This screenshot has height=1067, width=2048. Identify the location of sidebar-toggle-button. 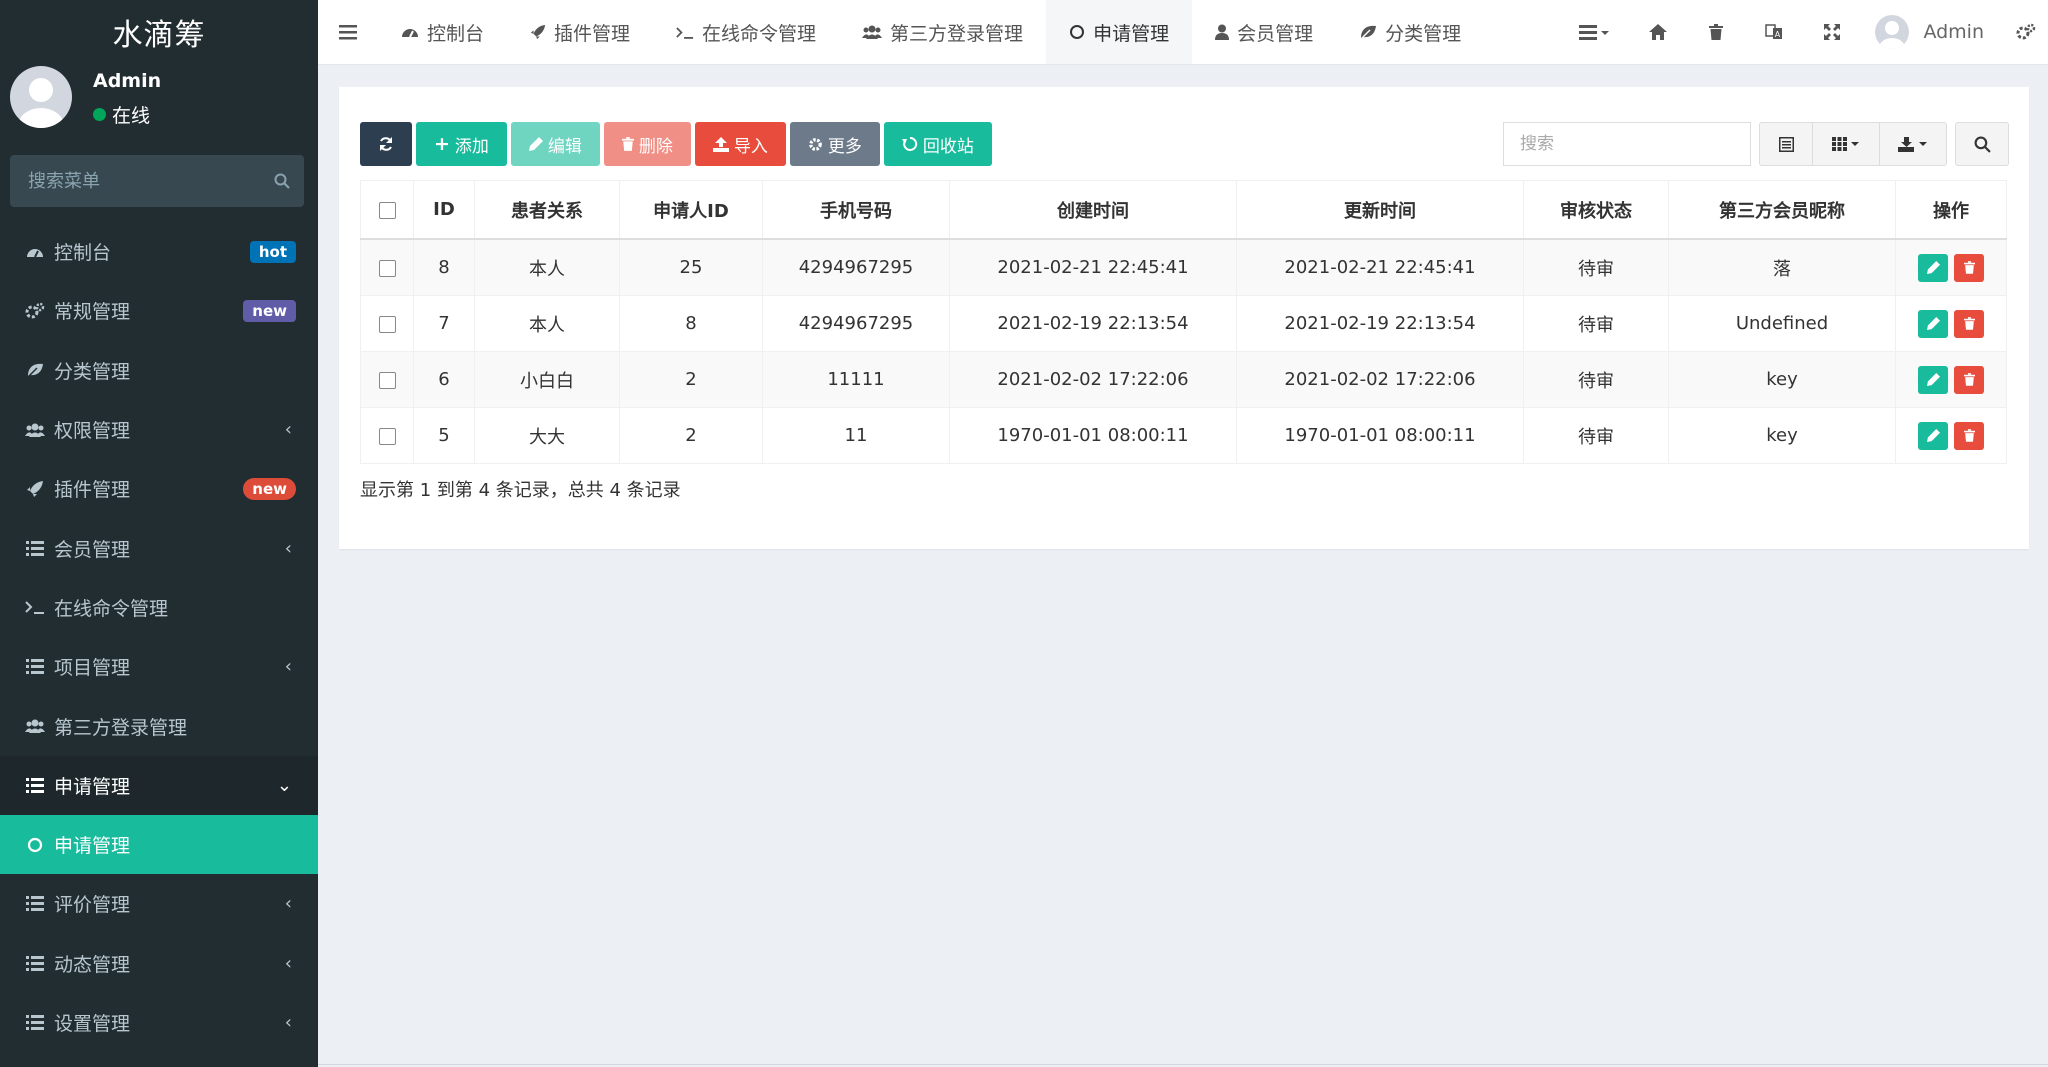
(348, 32).